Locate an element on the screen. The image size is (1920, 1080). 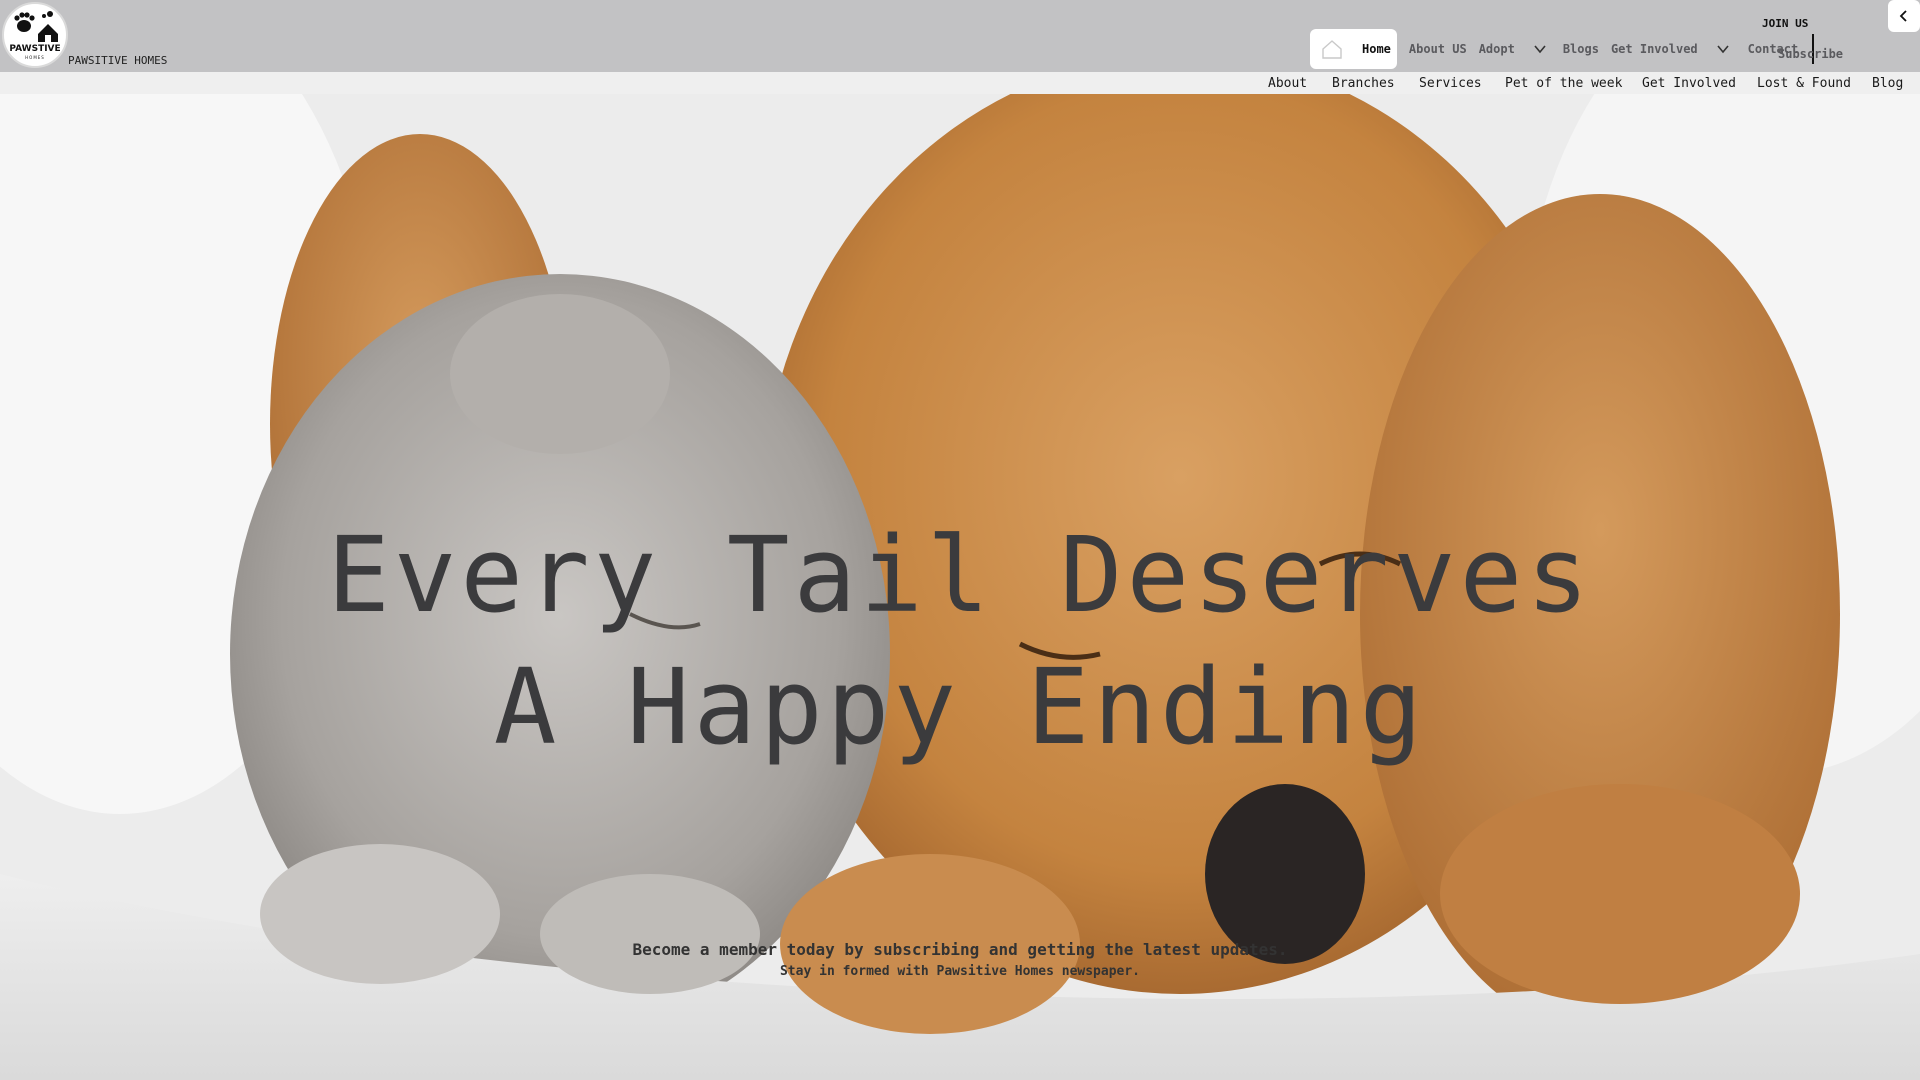
subnav-branches: Branches is located at coordinates (1363, 83).